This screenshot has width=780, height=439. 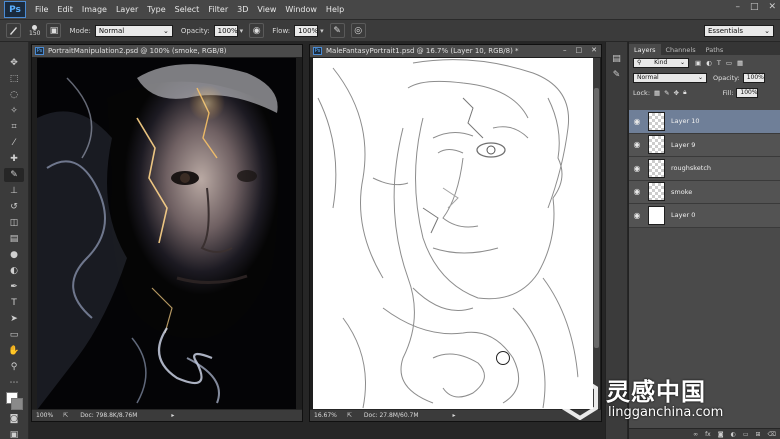 What do you see at coordinates (14, 143) in the screenshot?
I see `eyedropper-tool-icon: ⁄` at bounding box center [14, 143].